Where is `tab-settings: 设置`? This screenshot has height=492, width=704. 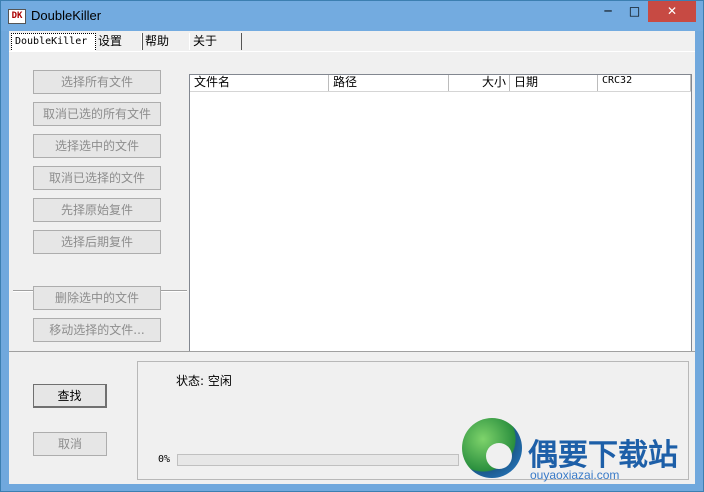
tab-settings: 设置 is located at coordinates (118, 41).